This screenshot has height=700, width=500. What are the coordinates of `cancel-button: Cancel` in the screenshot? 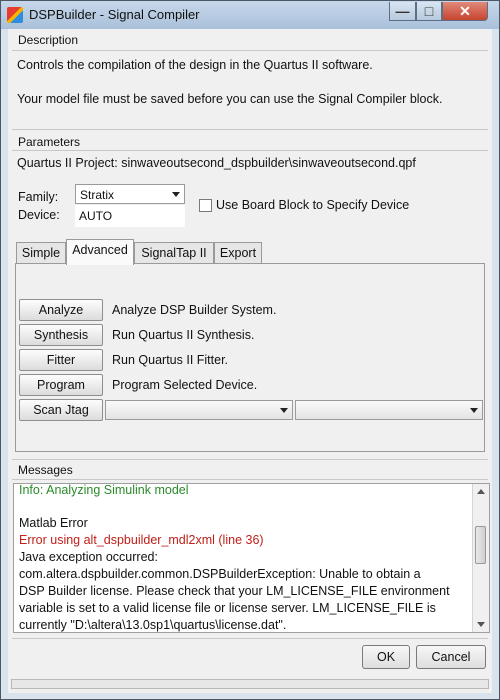 It's located at (451, 657).